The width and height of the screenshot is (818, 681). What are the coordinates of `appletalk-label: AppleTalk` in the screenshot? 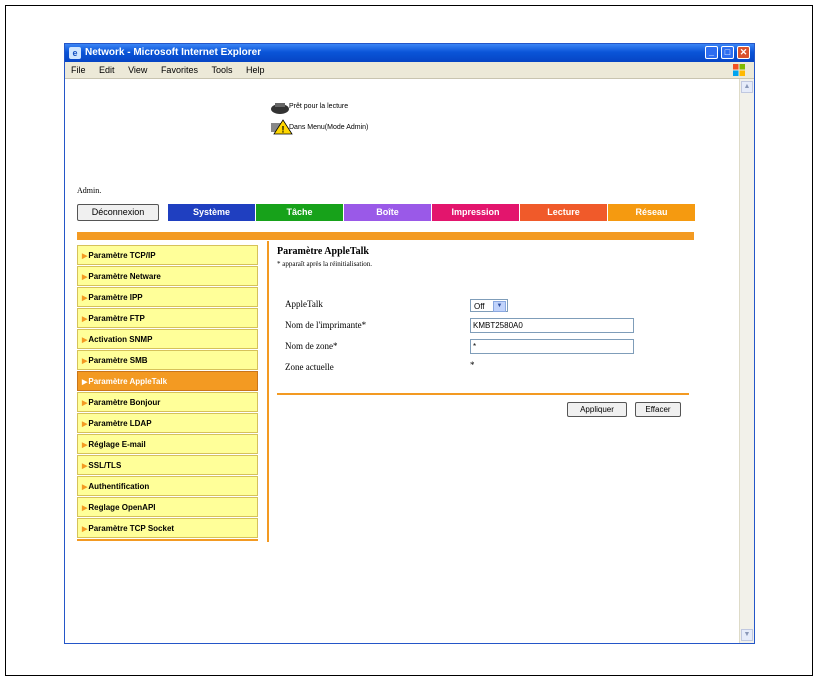 It's located at (304, 304).